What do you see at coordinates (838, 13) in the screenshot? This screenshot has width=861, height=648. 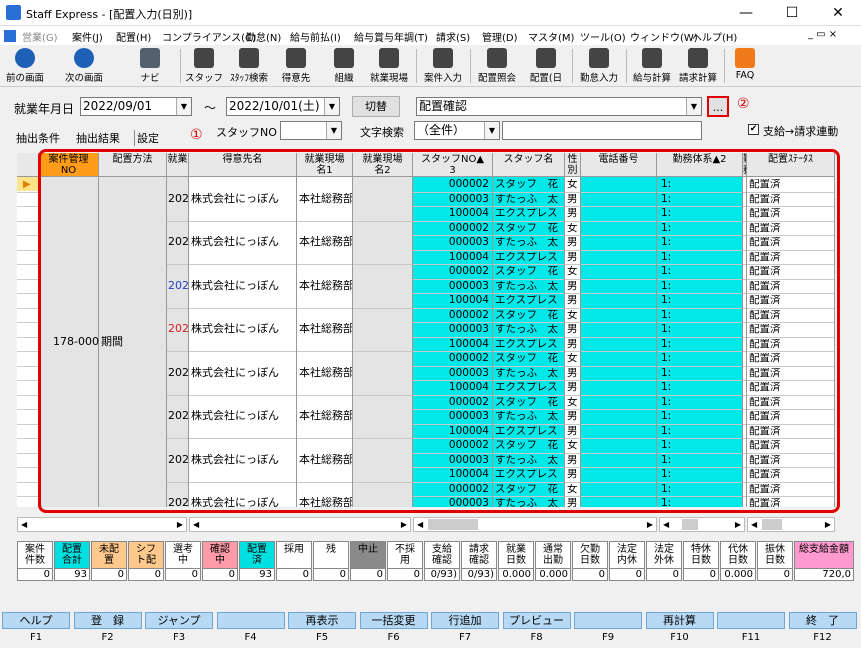 I see `close-button: ✕` at bounding box center [838, 13].